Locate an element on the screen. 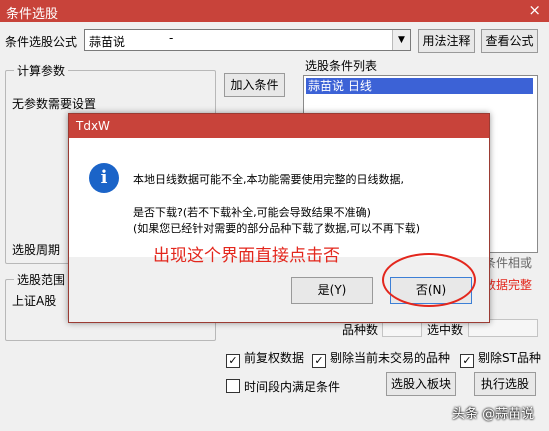 Image resolution: width=549 pixels, height=431 pixels. view-formula-button: 查看公式 is located at coordinates (509, 41).